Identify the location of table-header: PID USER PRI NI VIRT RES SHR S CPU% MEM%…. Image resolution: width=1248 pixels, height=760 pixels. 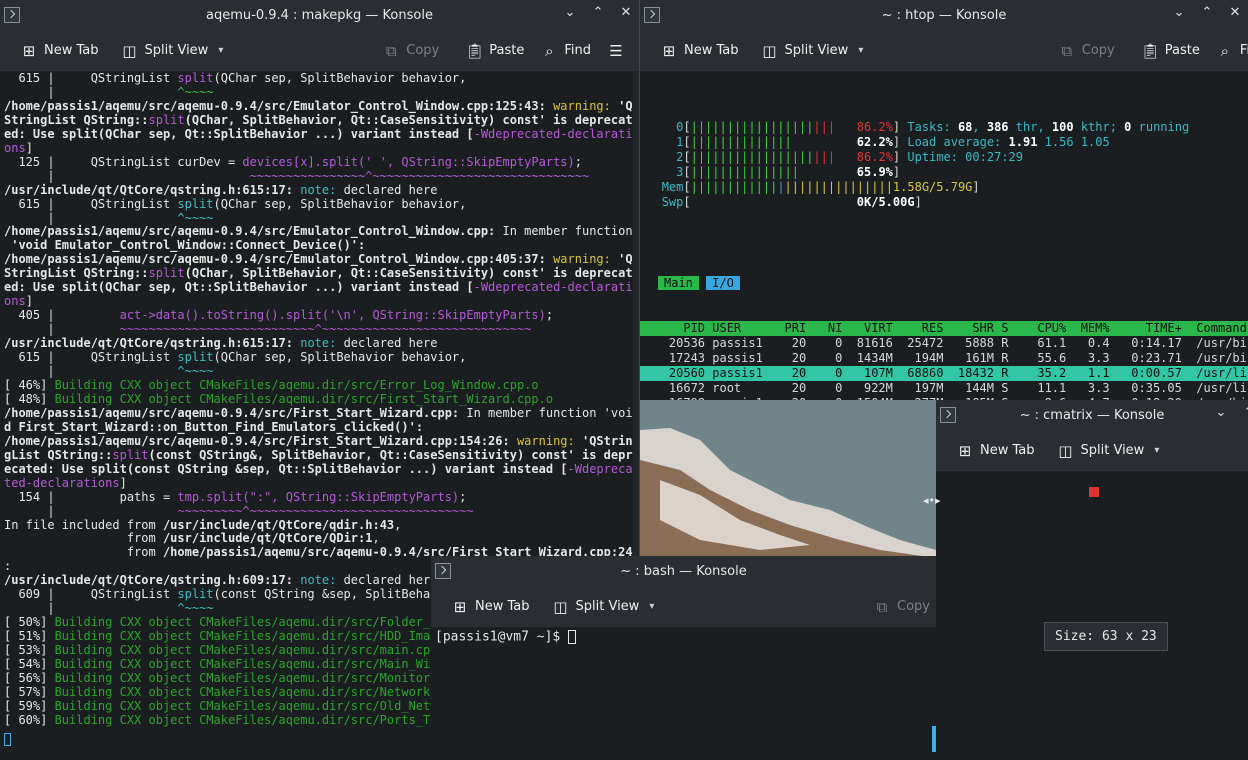
(944, 328).